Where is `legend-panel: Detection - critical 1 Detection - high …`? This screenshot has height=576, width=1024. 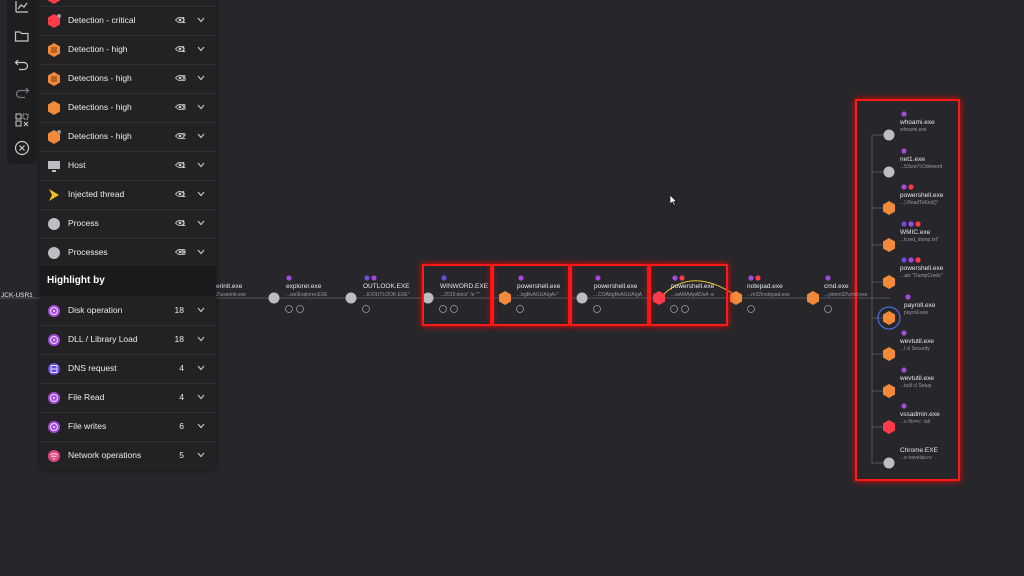 legend-panel: Detection - critical 1 Detection - high … is located at coordinates (128, 235).